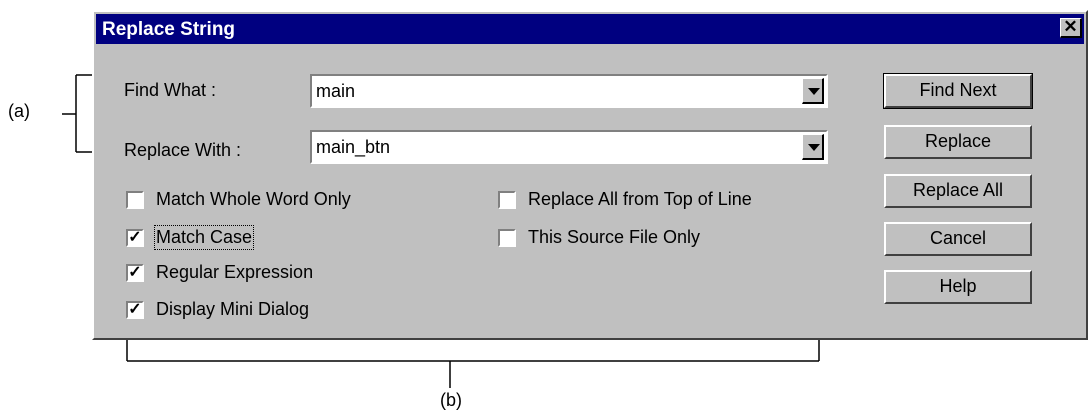 The image size is (1091, 417). I want to click on find-what-label: Find What :, so click(170, 90).